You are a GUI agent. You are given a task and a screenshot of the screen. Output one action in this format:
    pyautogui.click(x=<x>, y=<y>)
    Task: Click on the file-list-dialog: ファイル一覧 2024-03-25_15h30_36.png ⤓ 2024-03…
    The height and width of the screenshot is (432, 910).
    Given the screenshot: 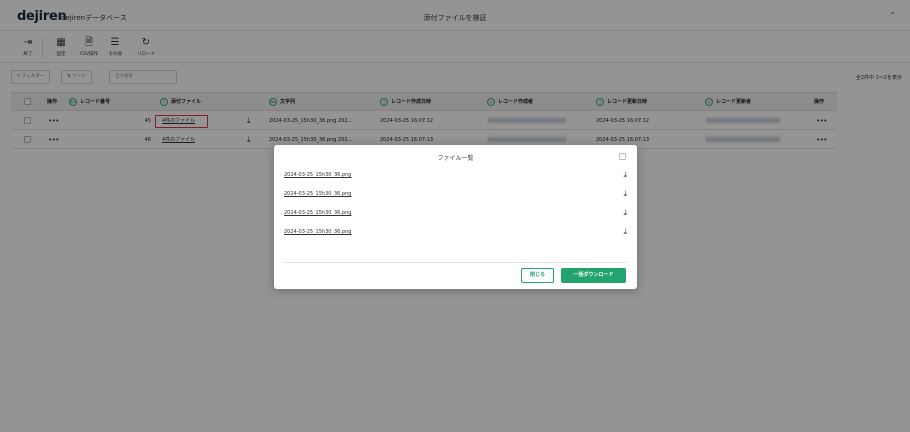 What is the action you would take?
    pyautogui.click(x=455, y=217)
    